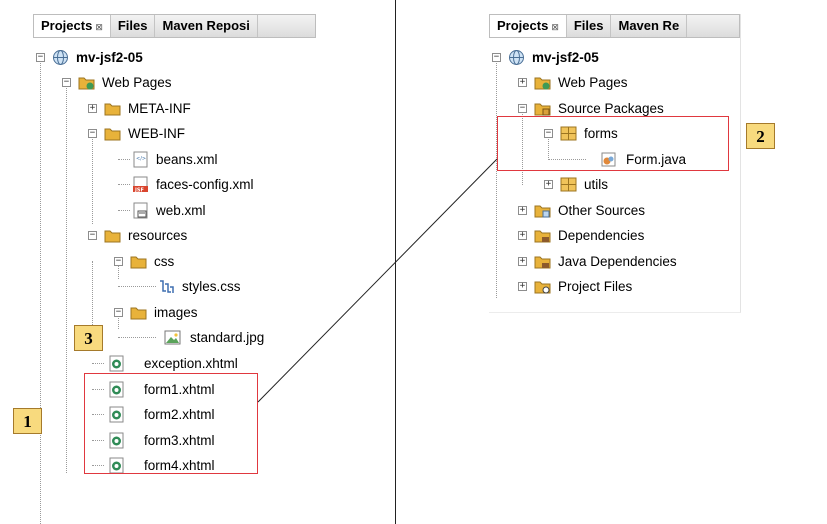 This screenshot has height=524, width=827. What do you see at coordinates (88, 338) in the screenshot?
I see `badge-3: 3` at bounding box center [88, 338].